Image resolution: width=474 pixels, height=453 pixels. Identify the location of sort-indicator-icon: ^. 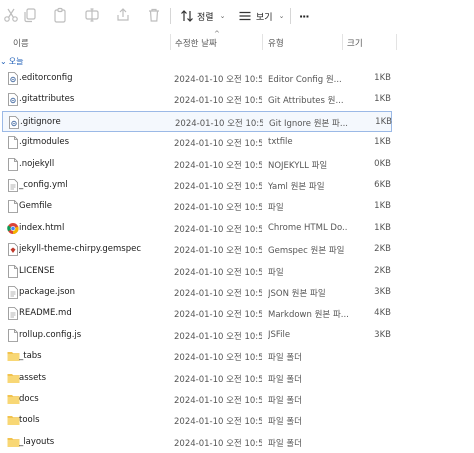
(217, 34).